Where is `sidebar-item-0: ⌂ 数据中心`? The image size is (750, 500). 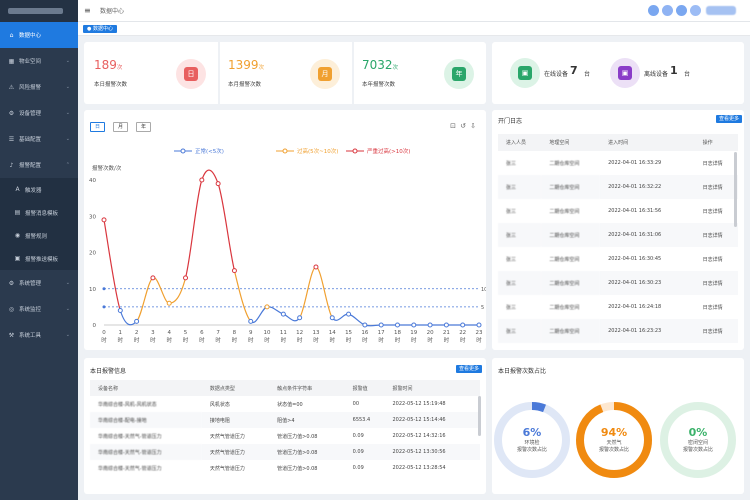 sidebar-item-0: ⌂ 数据中心 is located at coordinates (39, 35).